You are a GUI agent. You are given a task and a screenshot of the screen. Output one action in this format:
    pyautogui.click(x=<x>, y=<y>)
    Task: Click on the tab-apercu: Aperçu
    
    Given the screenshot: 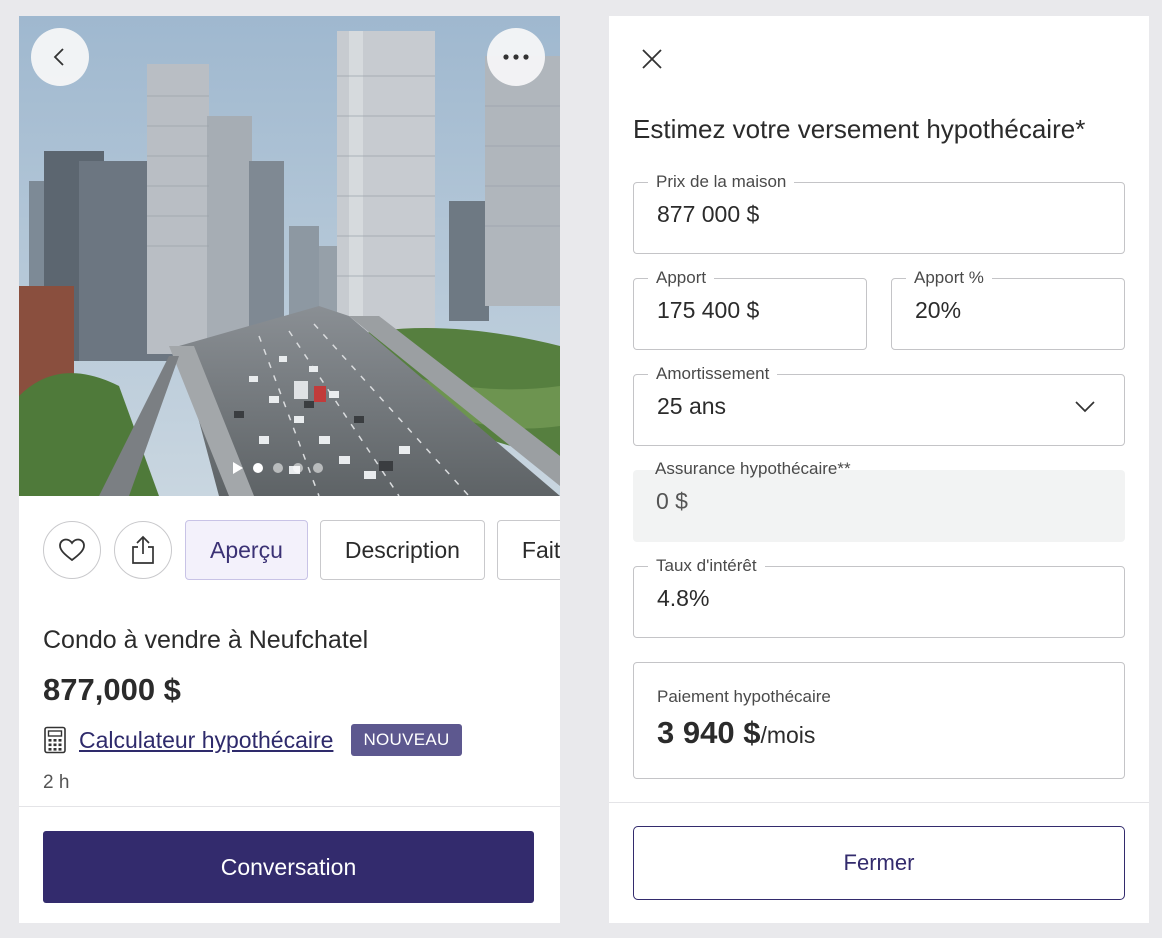 What is the action you would take?
    pyautogui.click(x=246, y=550)
    